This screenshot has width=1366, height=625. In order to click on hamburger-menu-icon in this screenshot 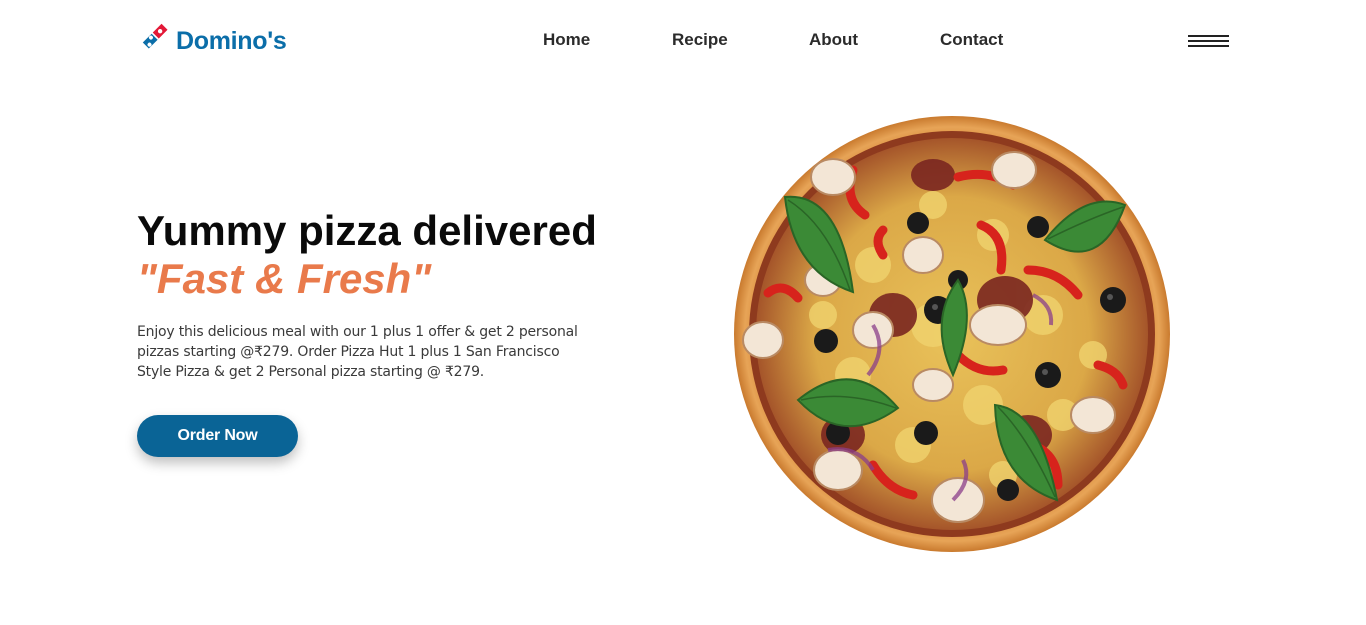, I will do `click(1208, 42)`.